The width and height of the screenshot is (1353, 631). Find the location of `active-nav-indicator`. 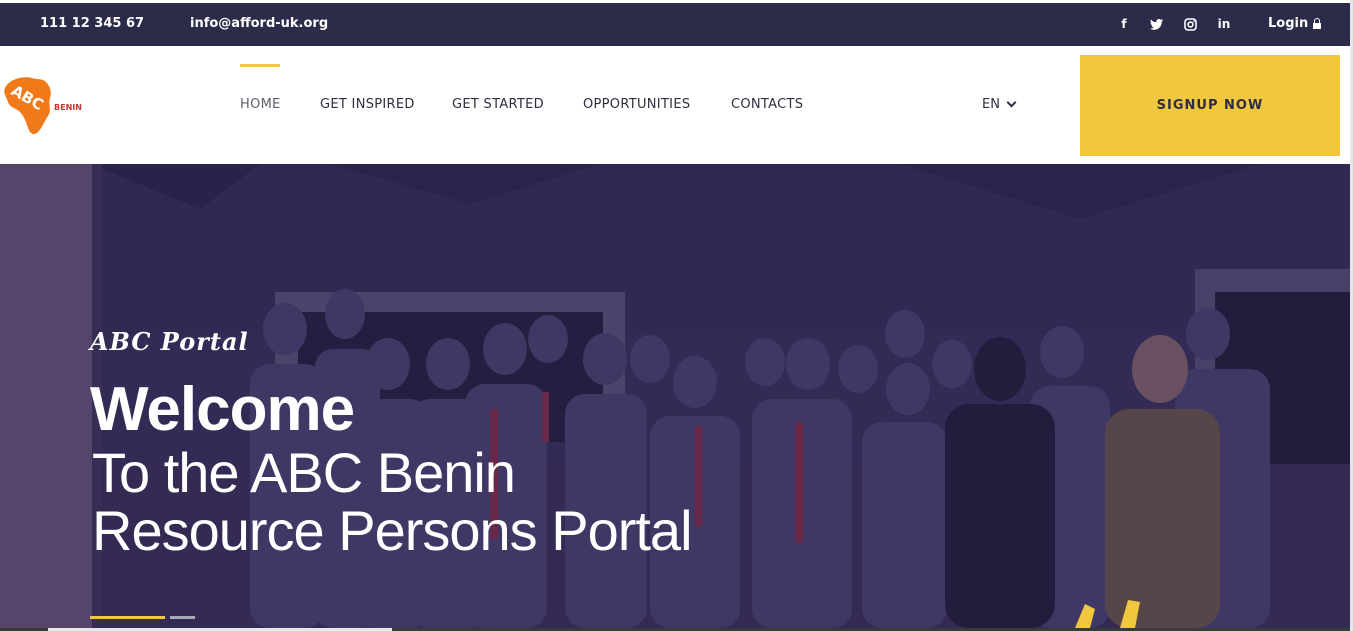

active-nav-indicator is located at coordinates (260, 65).